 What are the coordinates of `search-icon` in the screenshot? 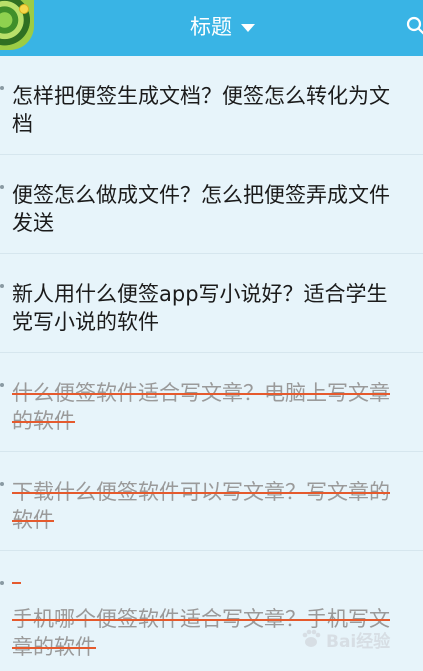 It's located at (414, 26).